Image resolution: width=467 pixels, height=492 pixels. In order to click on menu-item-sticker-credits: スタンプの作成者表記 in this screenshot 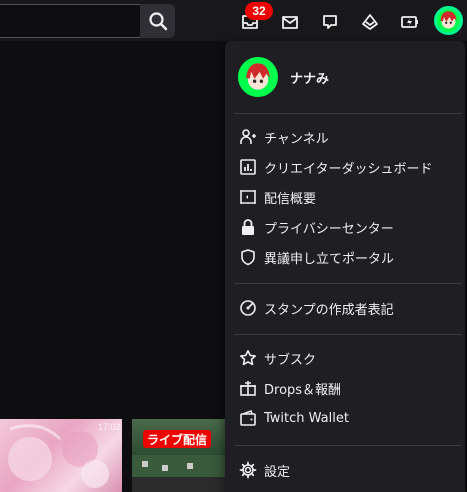, I will do `click(348, 308)`.